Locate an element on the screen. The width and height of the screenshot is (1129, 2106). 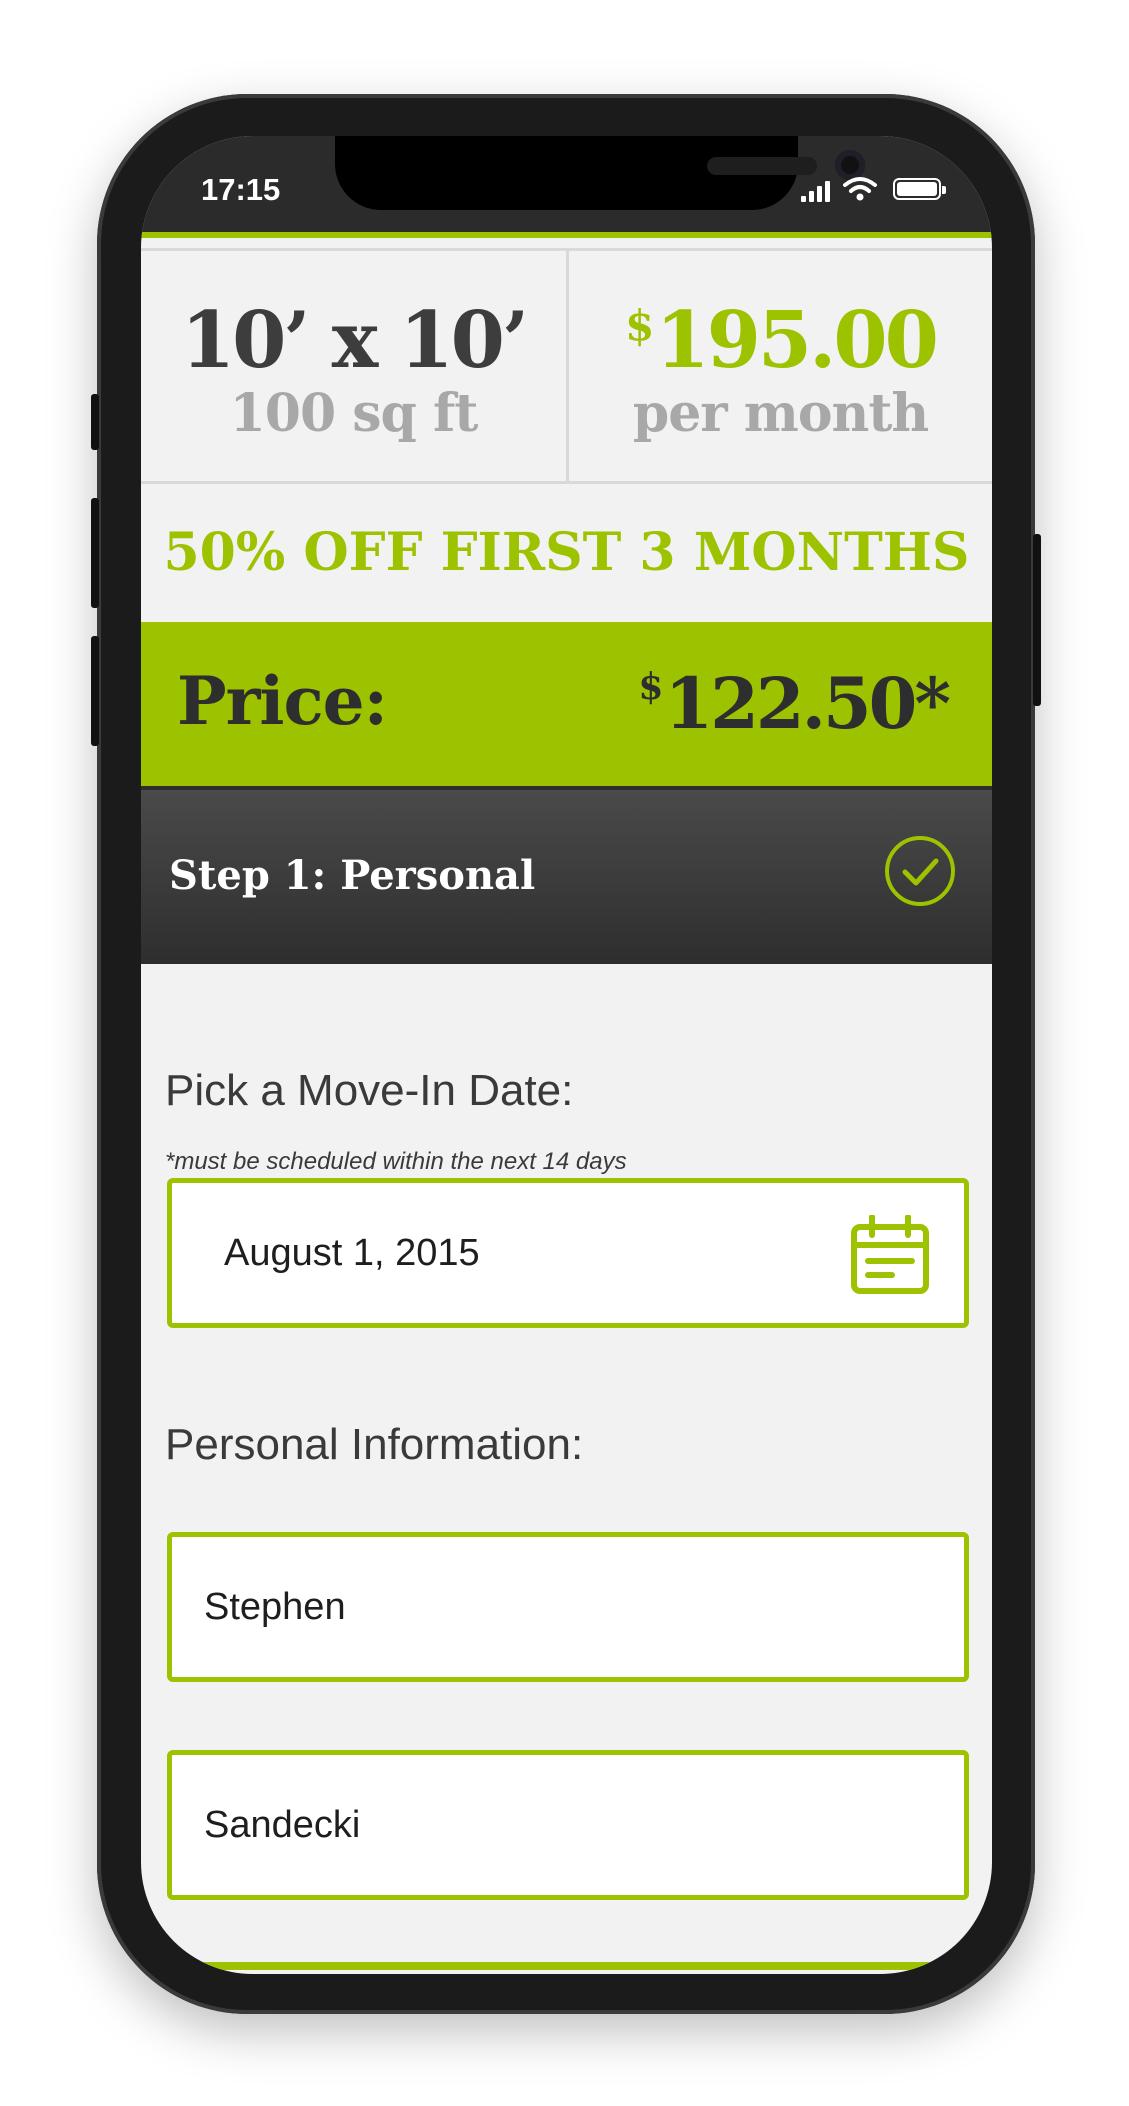
price-label: Price: is located at coordinates (282, 701).